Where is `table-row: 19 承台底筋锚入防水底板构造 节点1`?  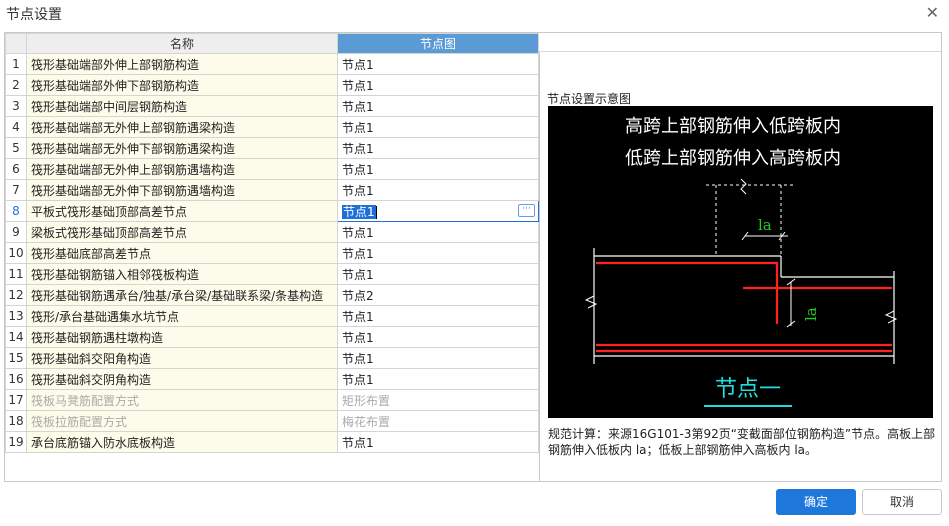
table-row: 19 承台底筋锚入防水底板构造 节点1 is located at coordinates (272, 442).